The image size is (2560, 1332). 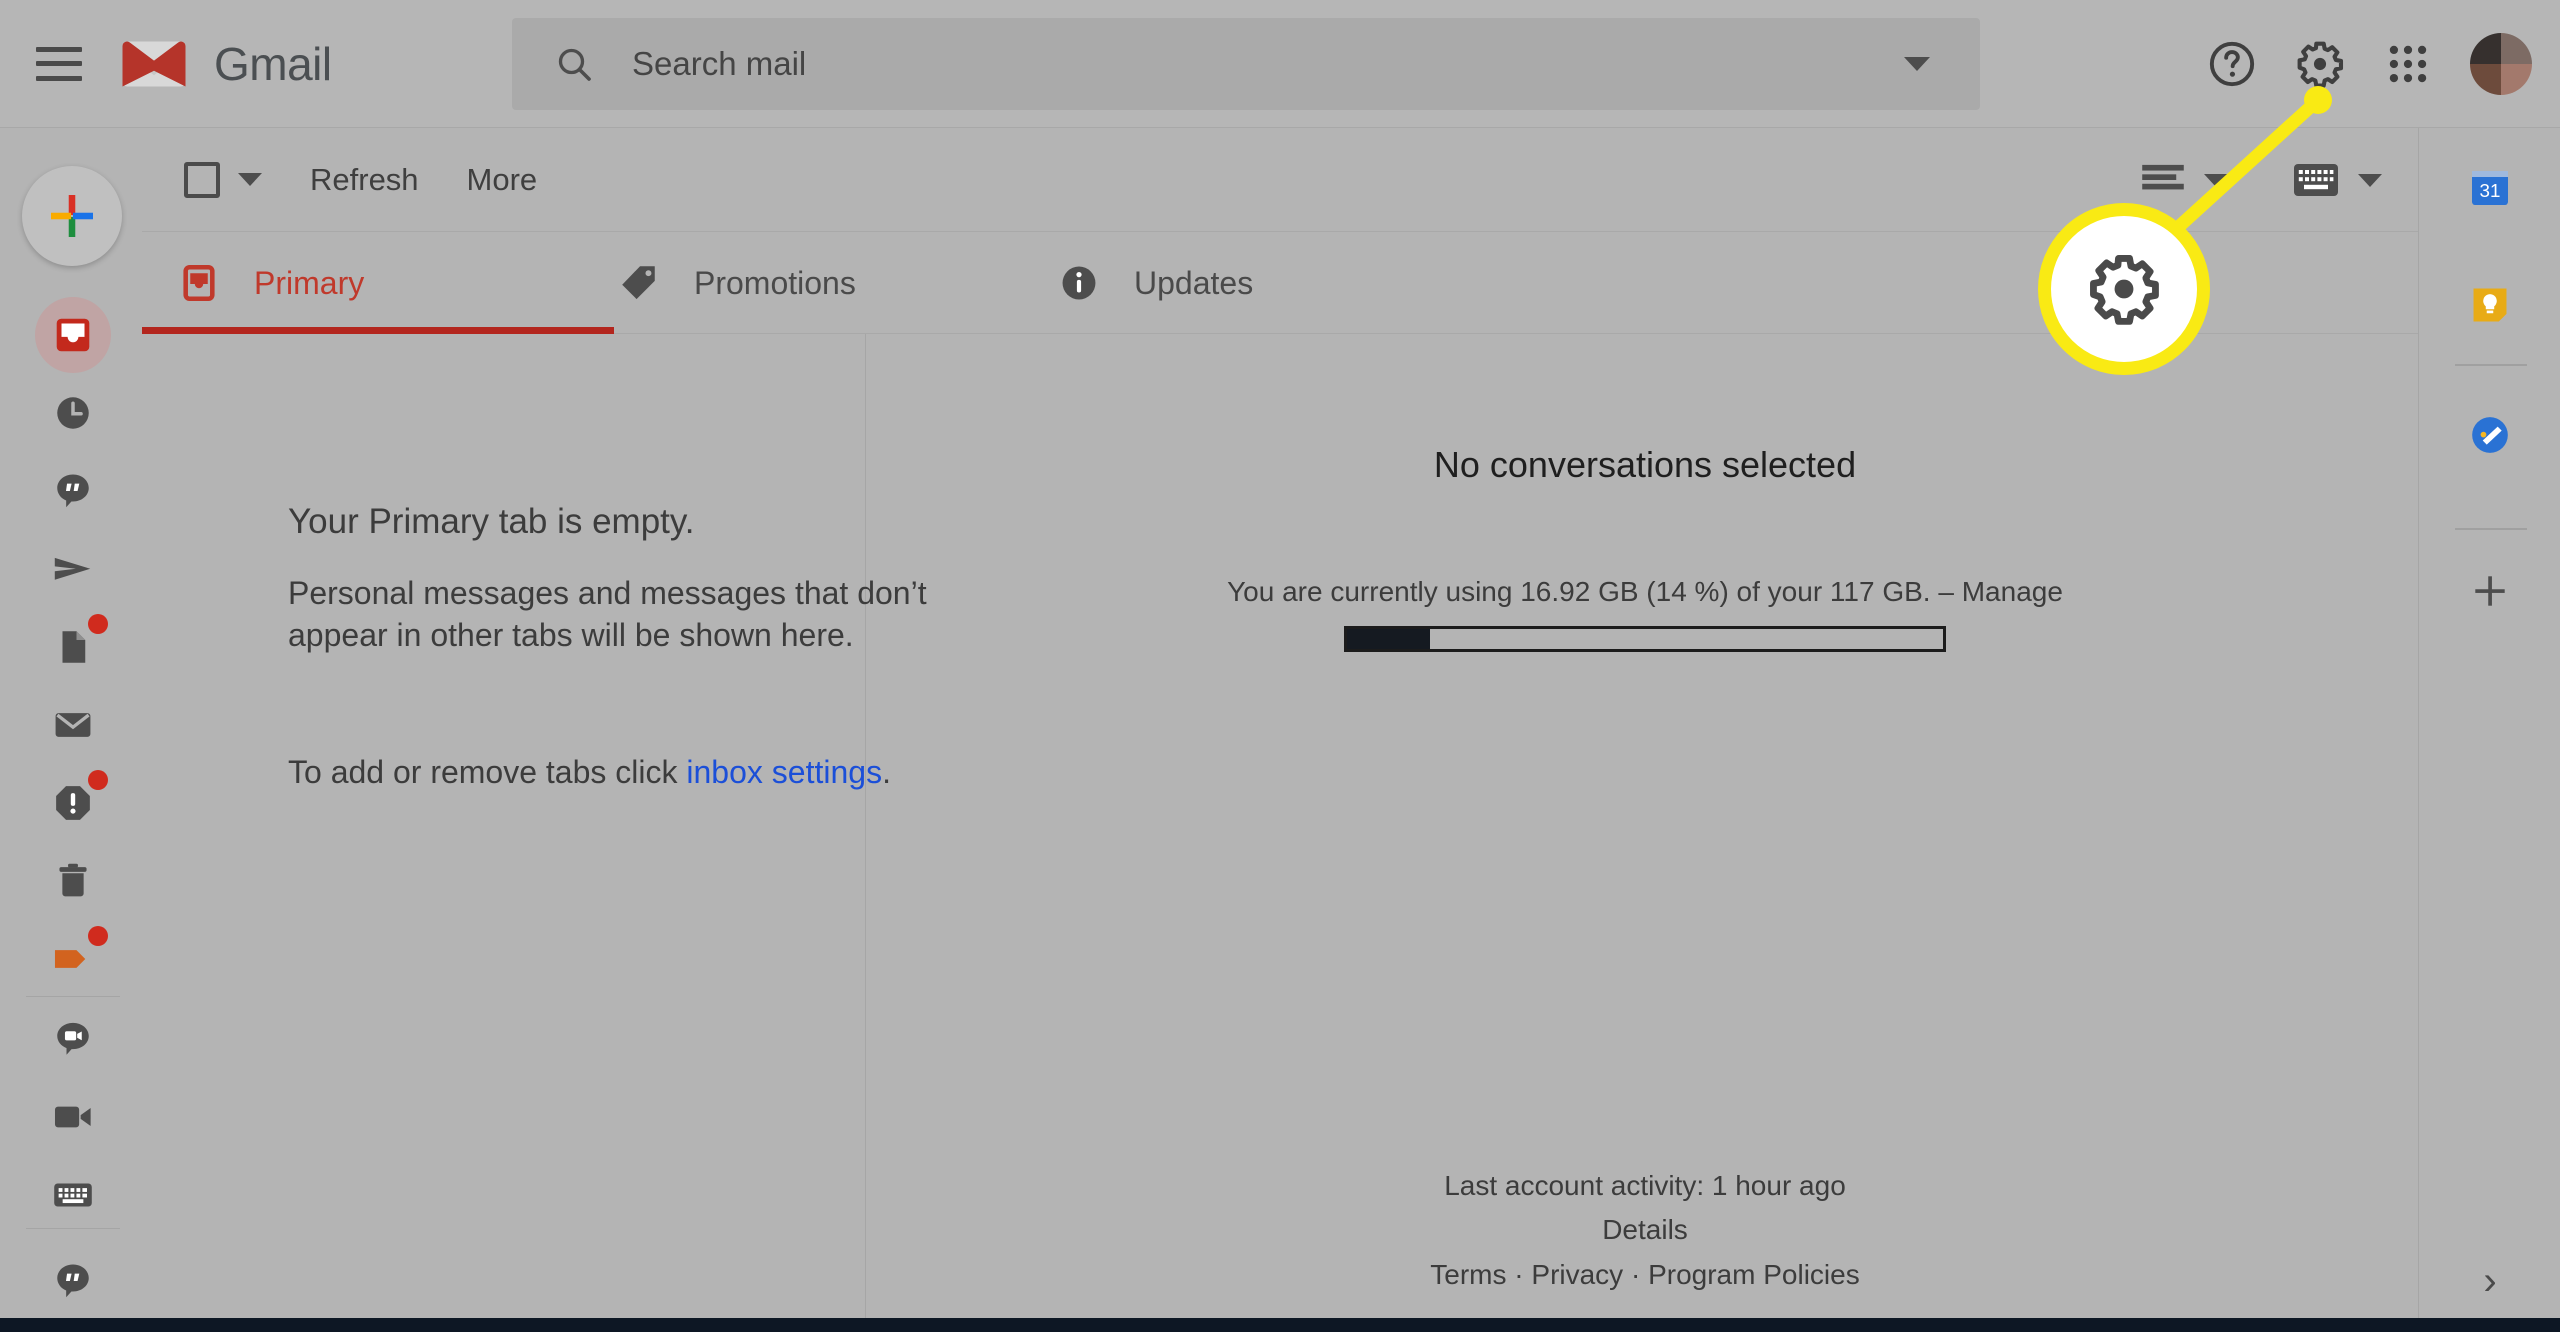 I want to click on label-tag-icon, so click(x=70, y=959).